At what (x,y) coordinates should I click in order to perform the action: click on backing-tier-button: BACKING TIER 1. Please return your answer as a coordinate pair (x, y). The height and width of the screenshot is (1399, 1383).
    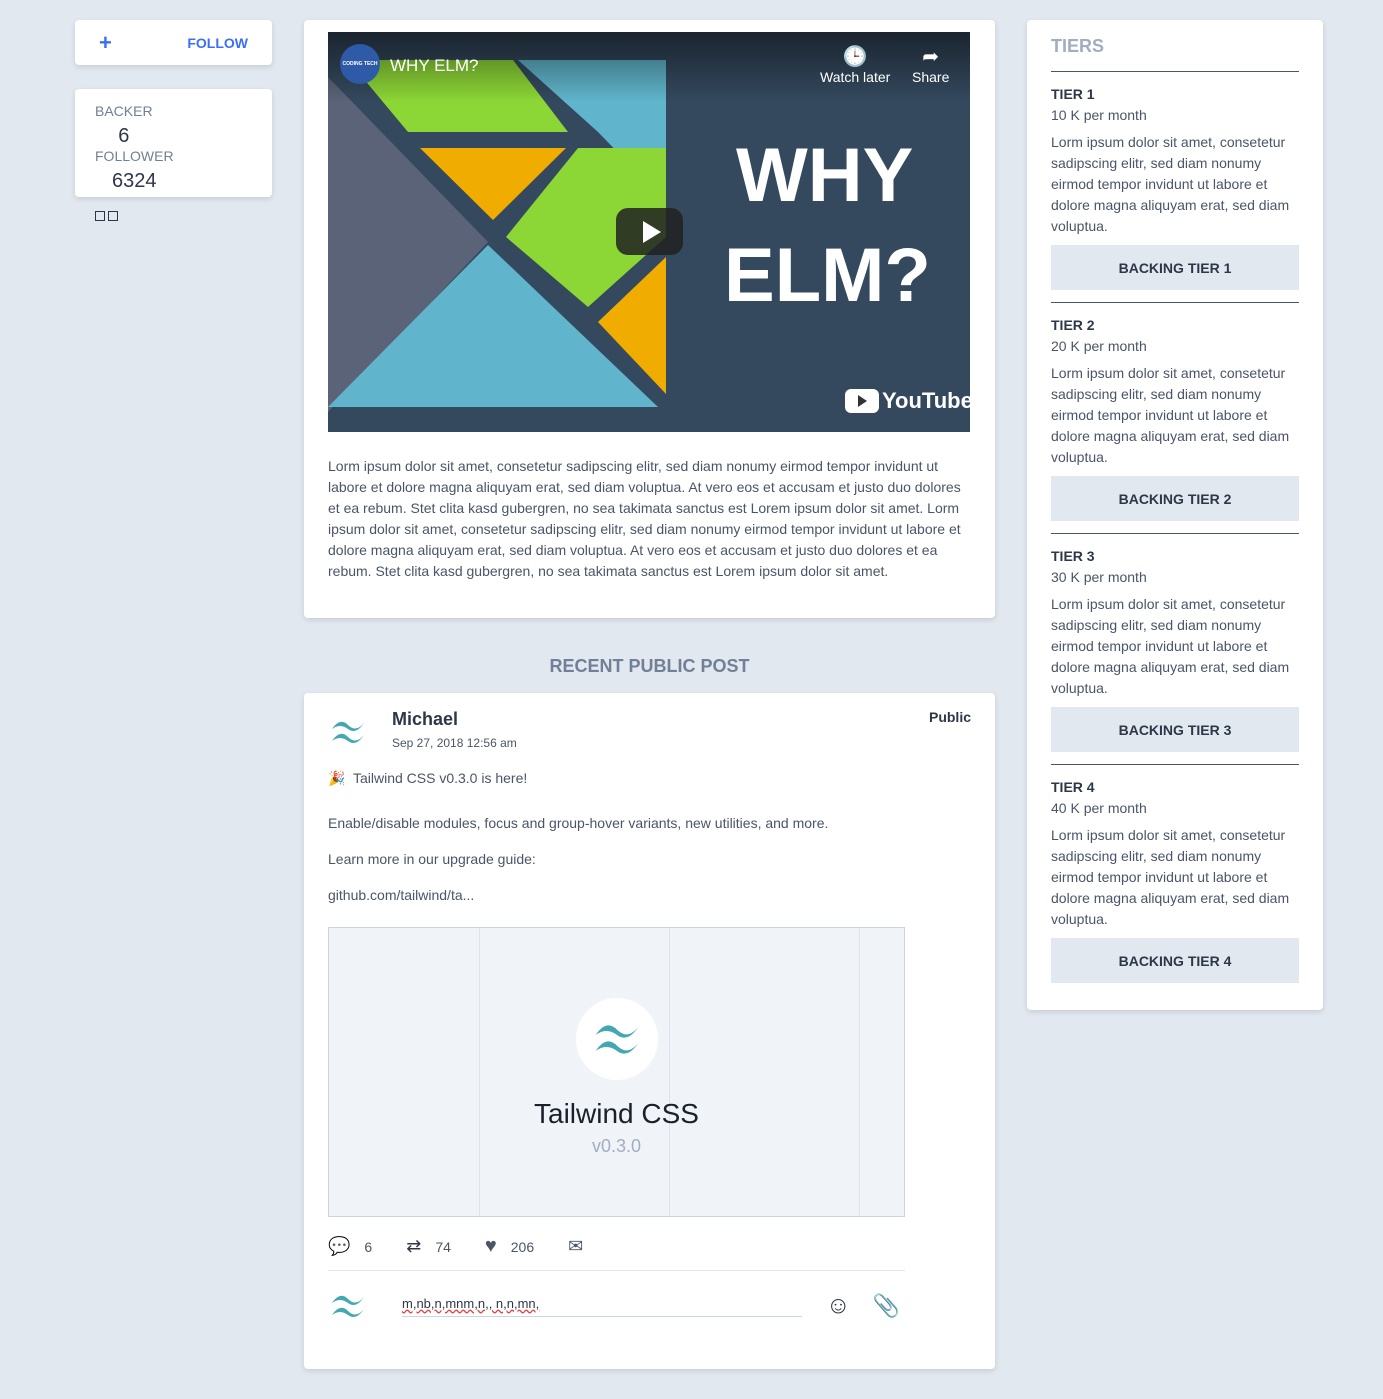
    Looking at the image, I should click on (1175, 267).